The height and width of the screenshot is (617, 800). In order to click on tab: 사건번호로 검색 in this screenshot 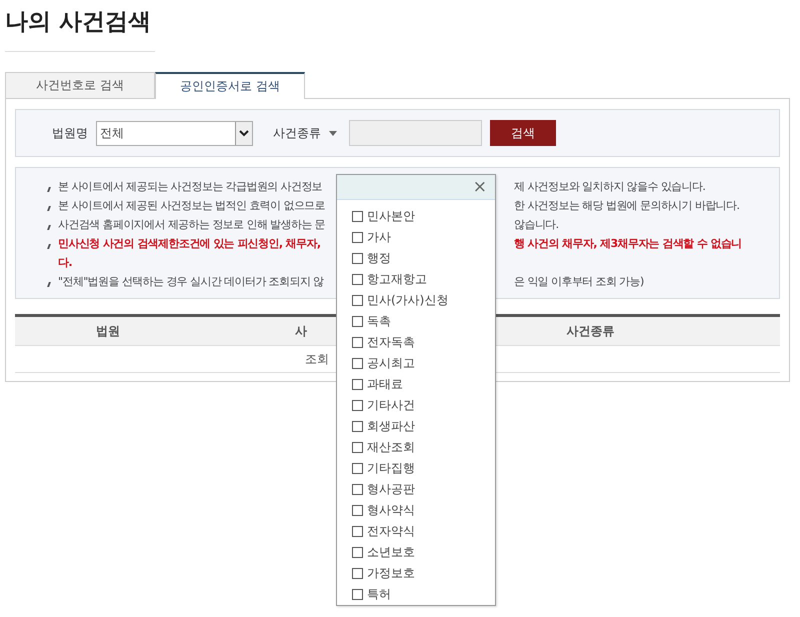, I will do `click(80, 85)`.